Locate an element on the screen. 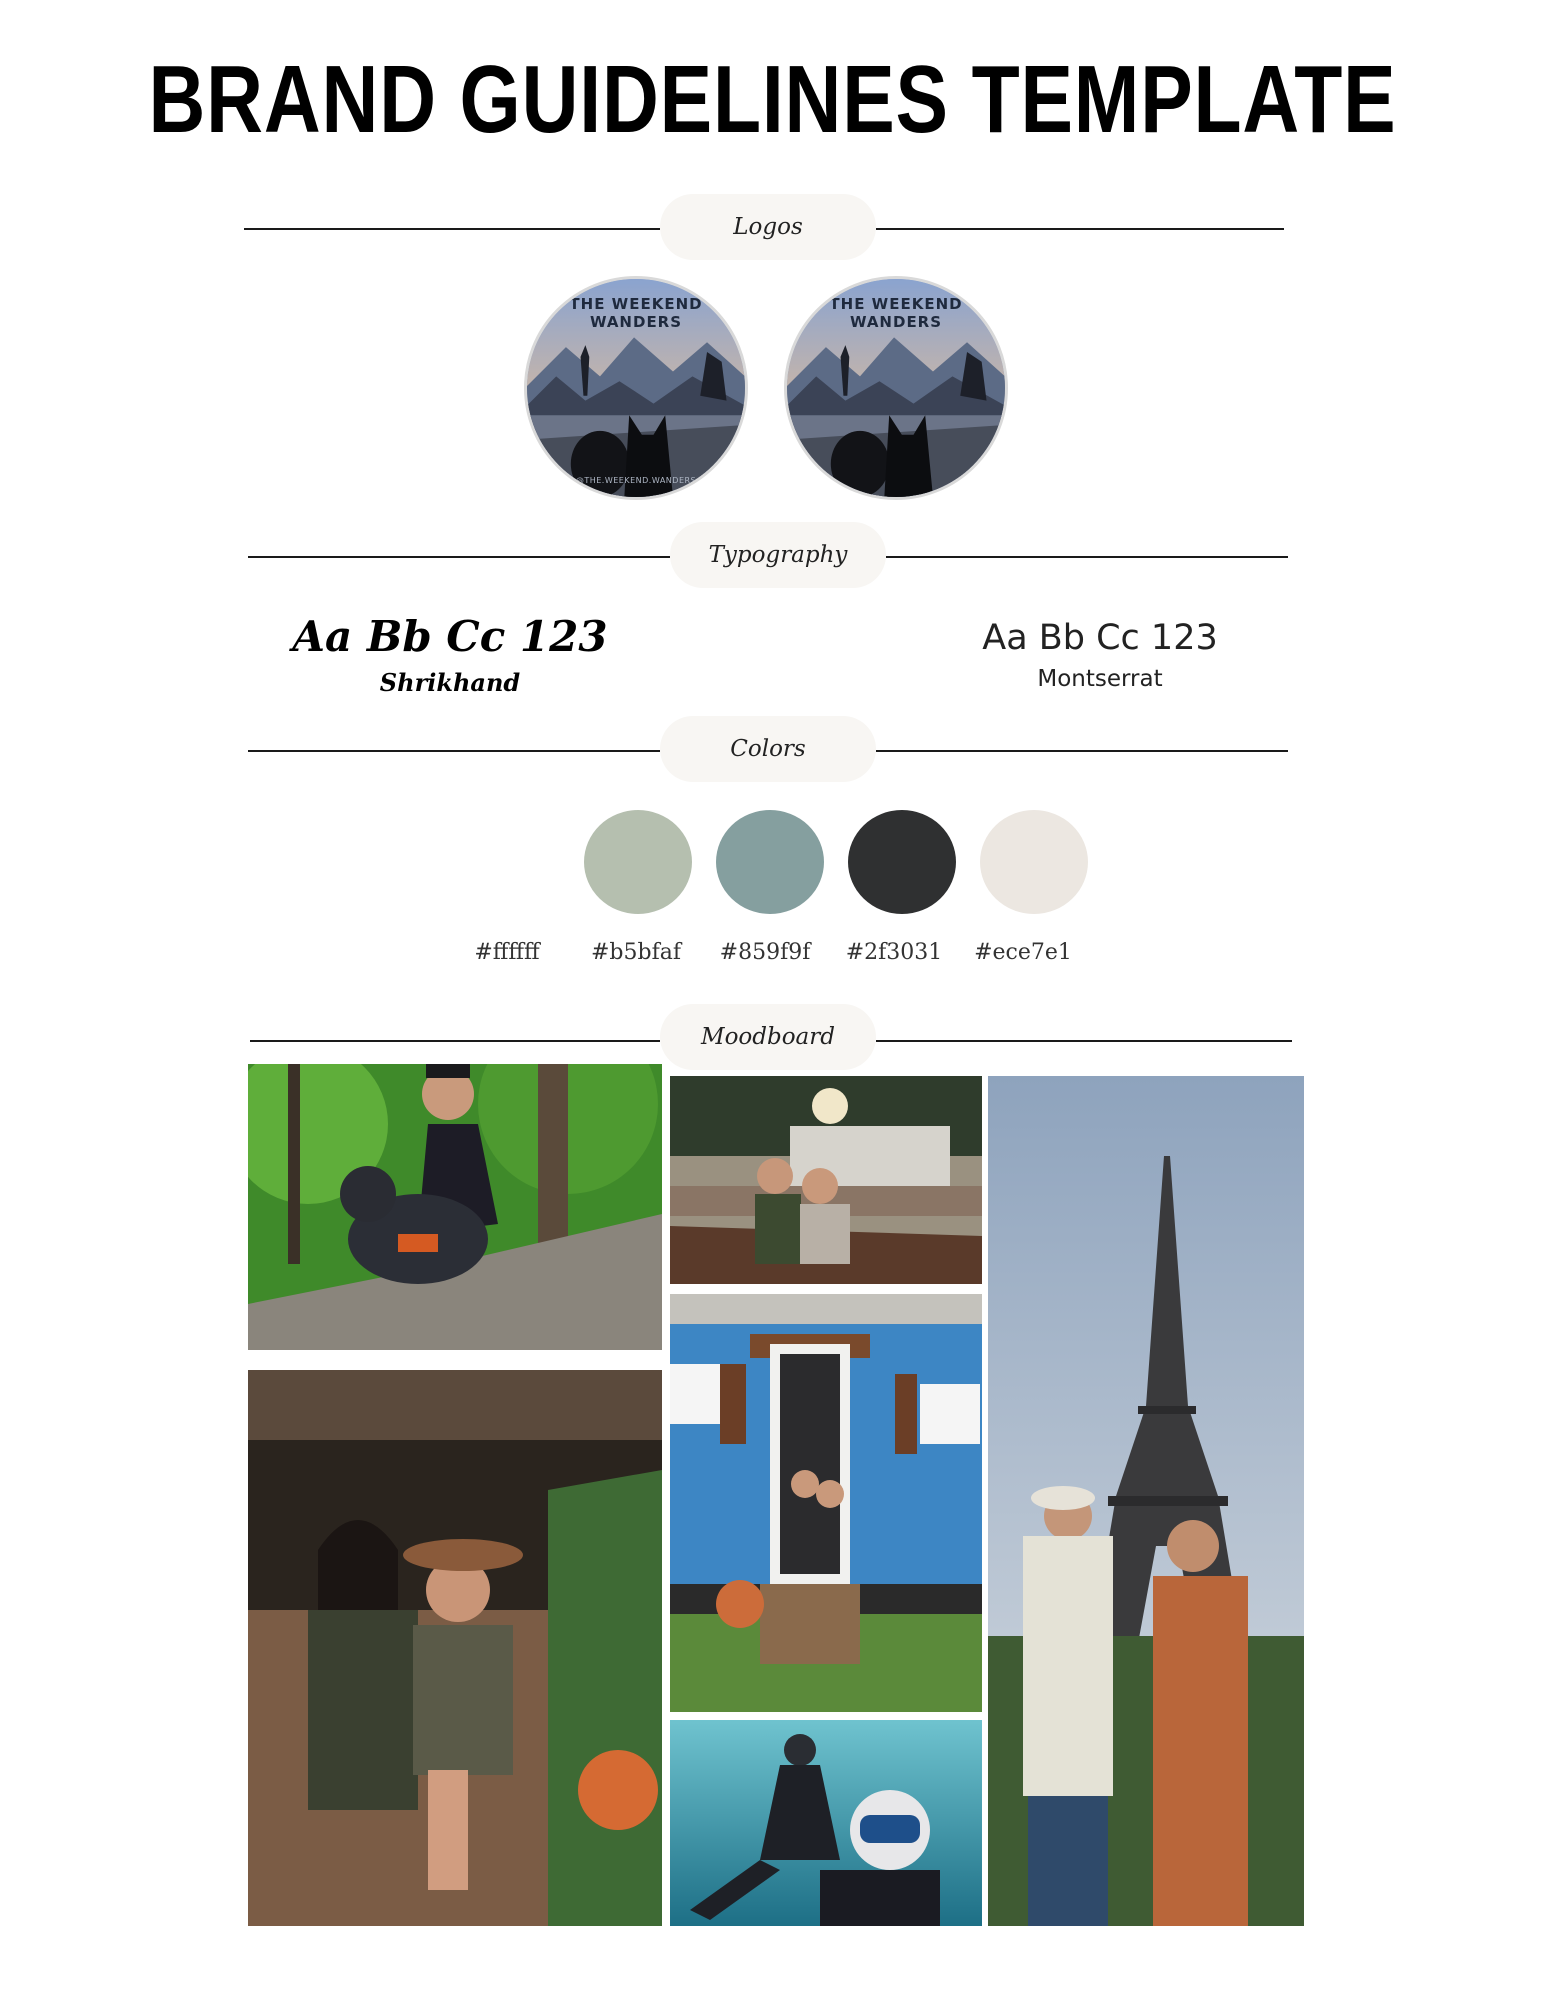 The width and height of the screenshot is (1545, 2000). primary-font-name: Shrikhand is located at coordinates (450, 682).